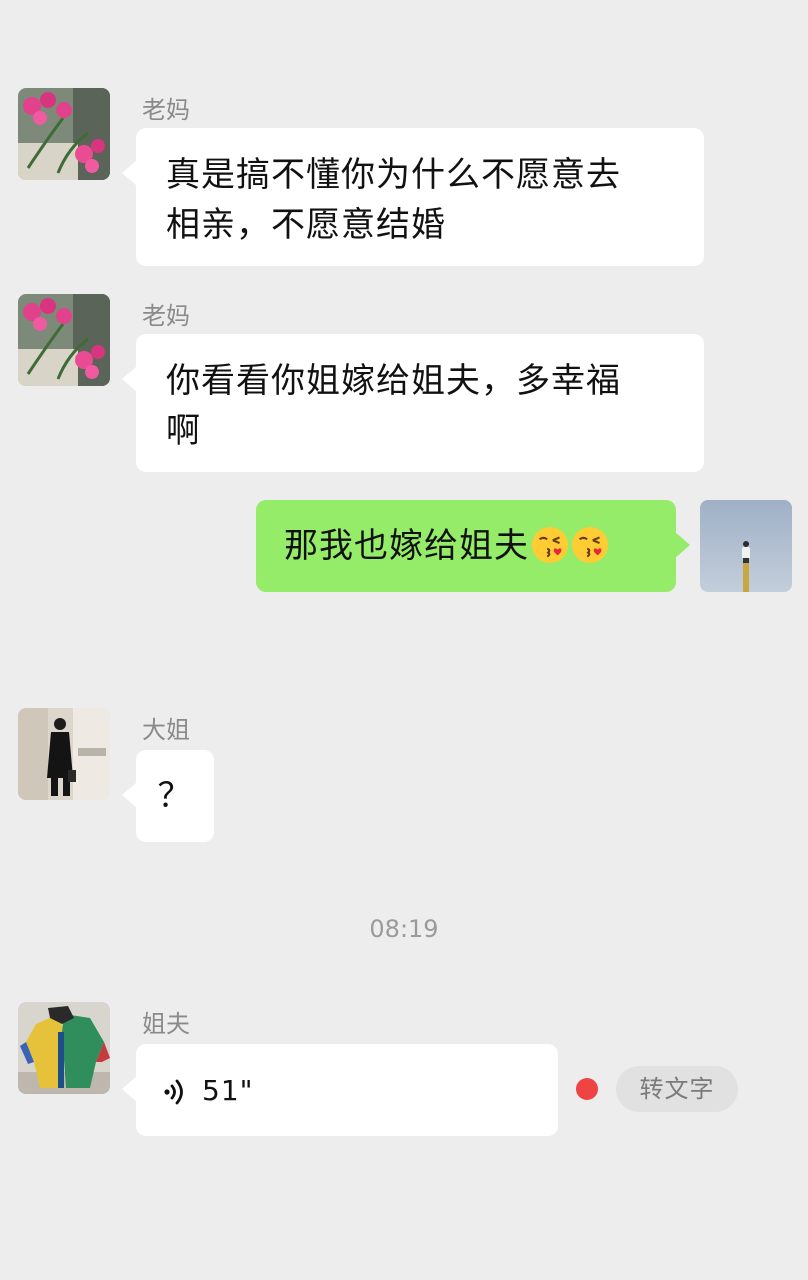 The width and height of the screenshot is (808, 1280). I want to click on sender-name: 大姐, so click(166, 730).